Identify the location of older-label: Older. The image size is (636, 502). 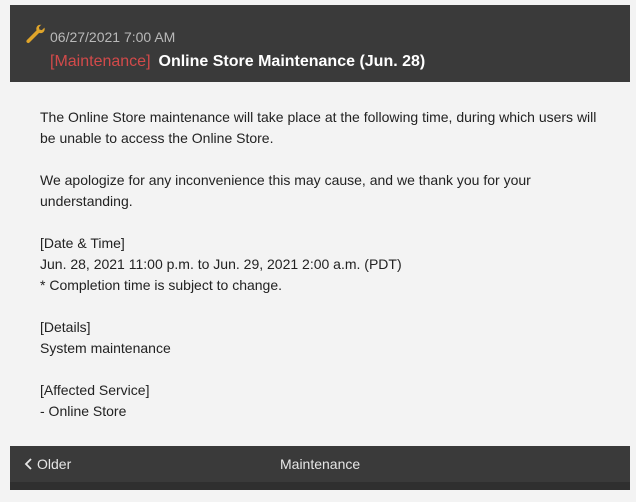
(54, 464).